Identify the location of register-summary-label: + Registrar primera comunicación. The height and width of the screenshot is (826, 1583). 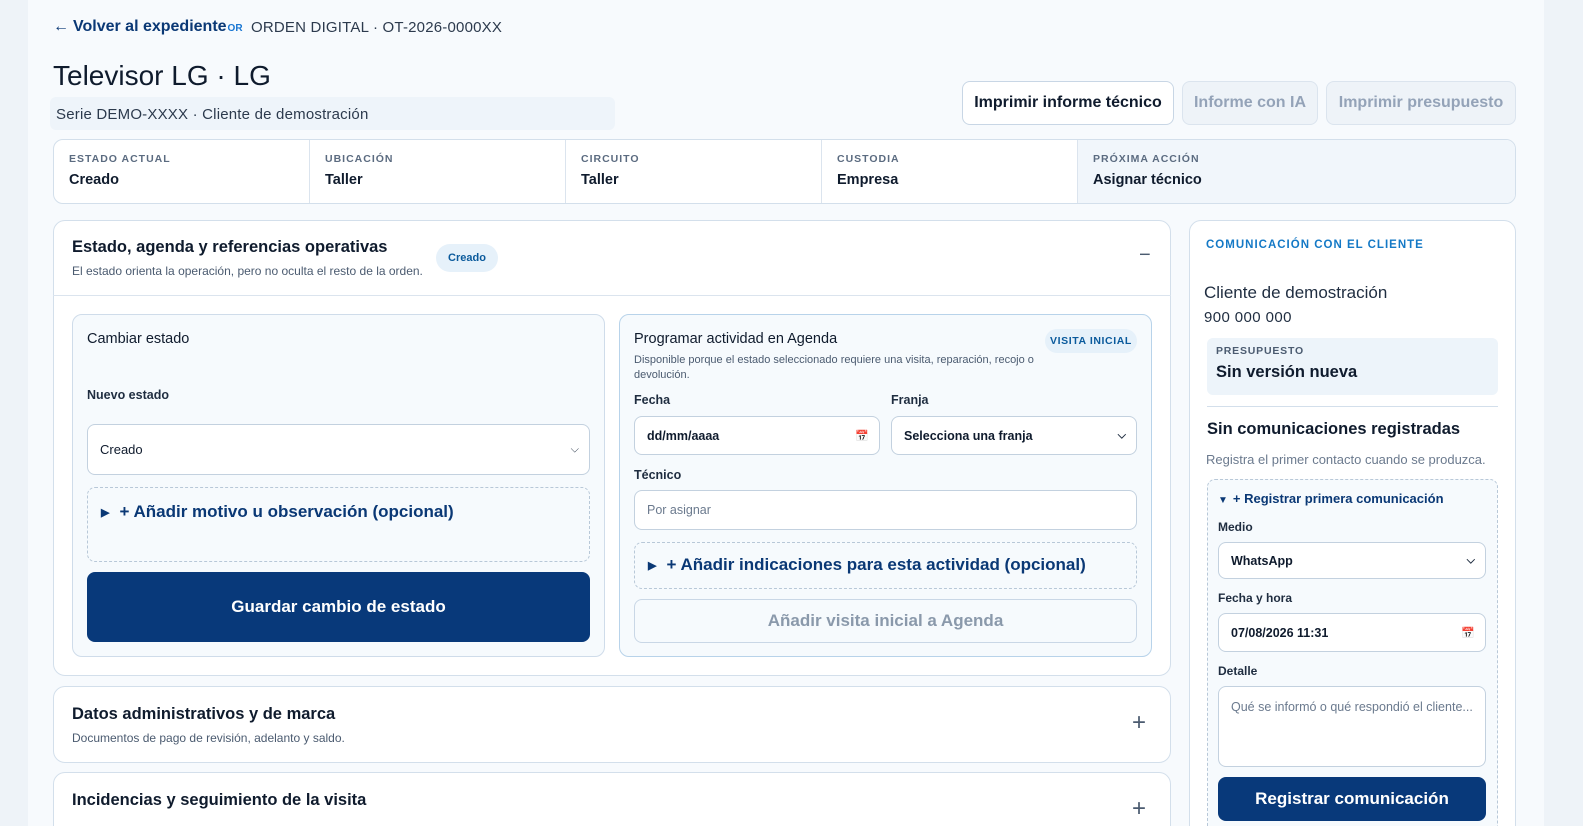
(1338, 498).